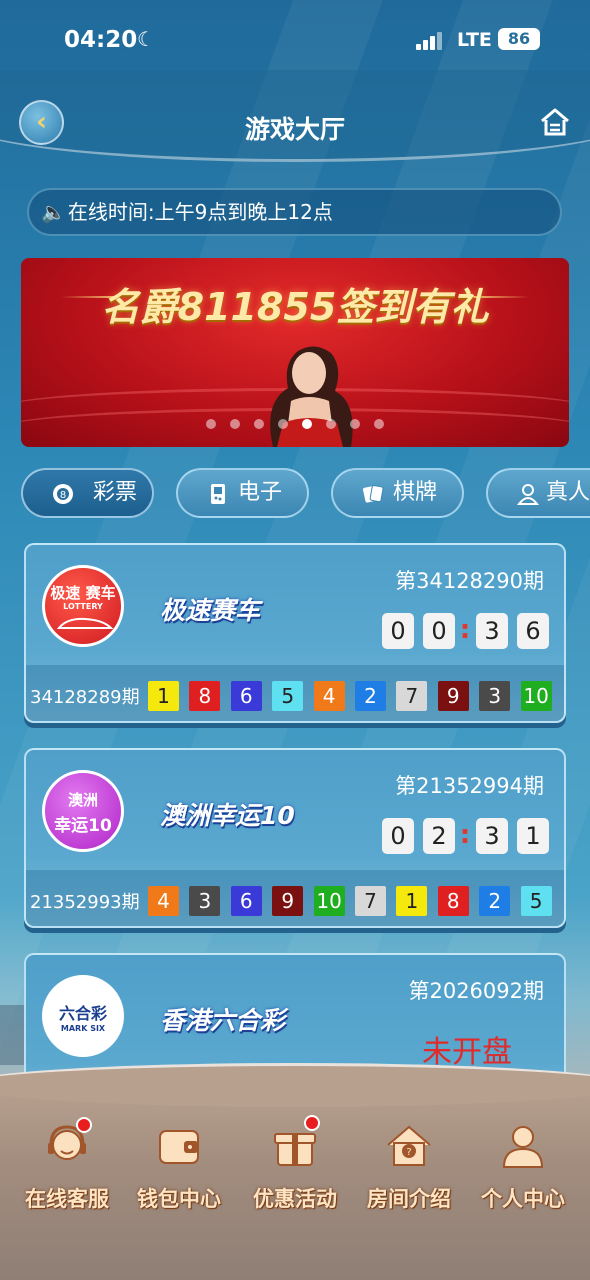  Describe the element at coordinates (533, 836) in the screenshot. I see `countdown-digit: 1` at that location.